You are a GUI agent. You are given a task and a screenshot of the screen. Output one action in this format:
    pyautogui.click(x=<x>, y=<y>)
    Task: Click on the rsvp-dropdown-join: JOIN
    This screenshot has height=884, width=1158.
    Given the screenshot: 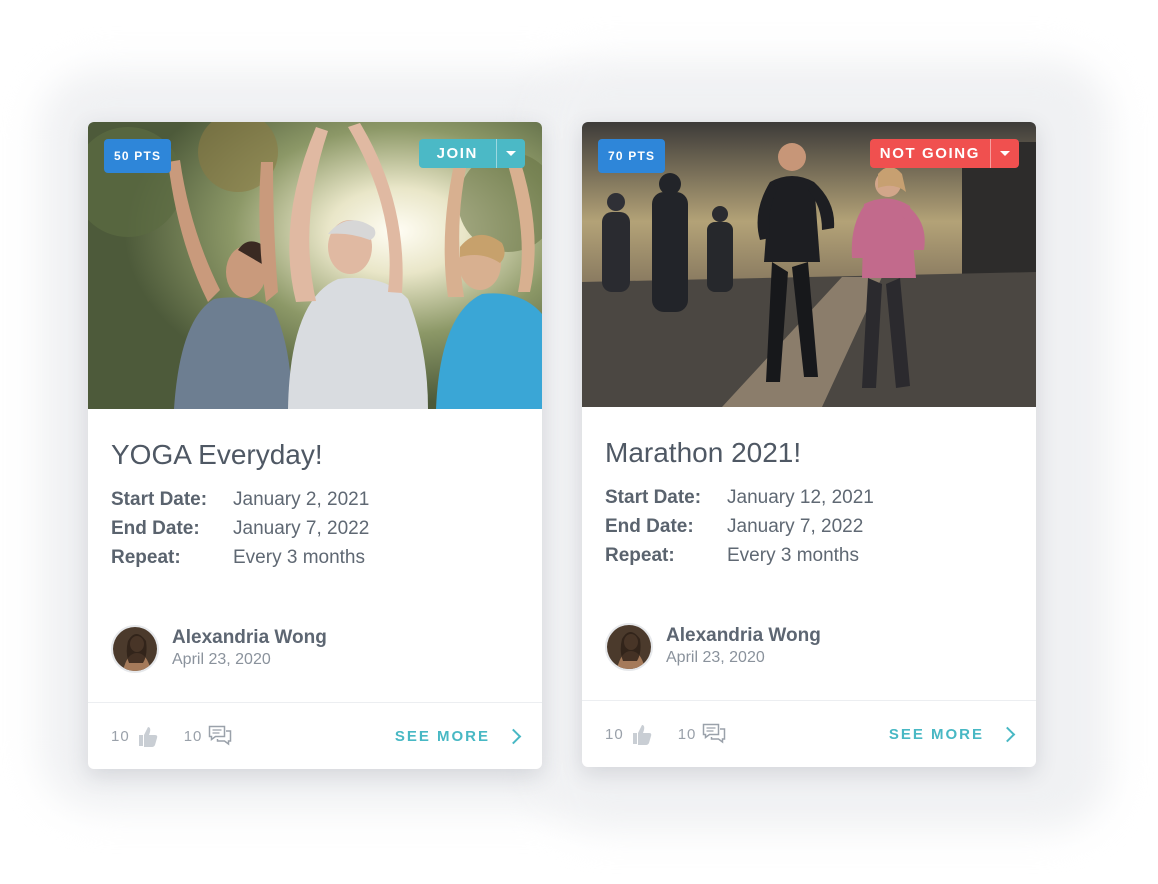 What is the action you would take?
    pyautogui.click(x=471, y=153)
    